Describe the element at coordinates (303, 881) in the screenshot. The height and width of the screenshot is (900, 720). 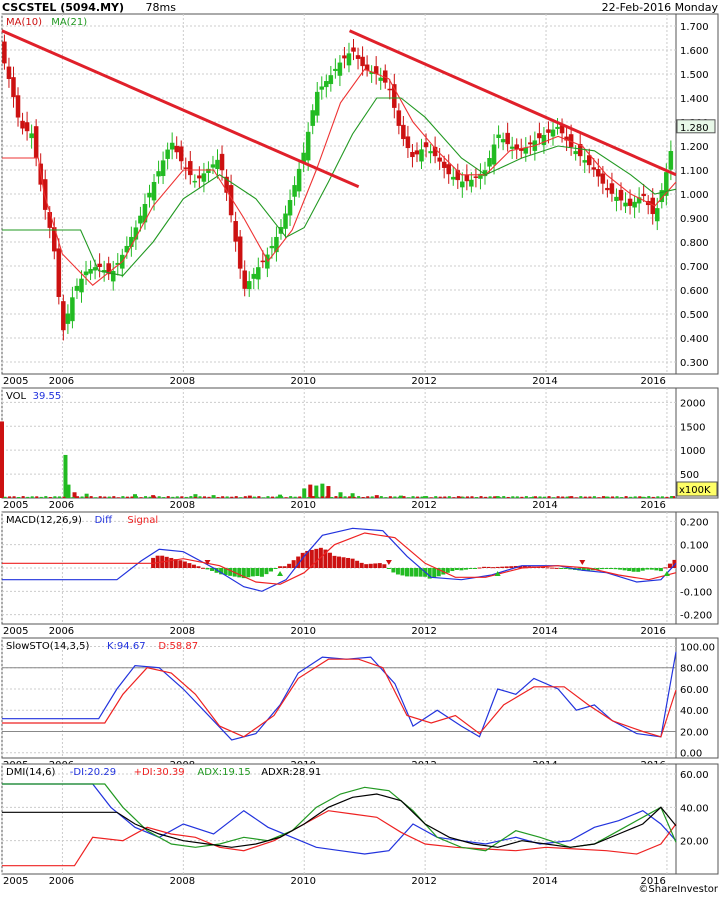
I see `dmi-x-tick-label: 2010` at that location.